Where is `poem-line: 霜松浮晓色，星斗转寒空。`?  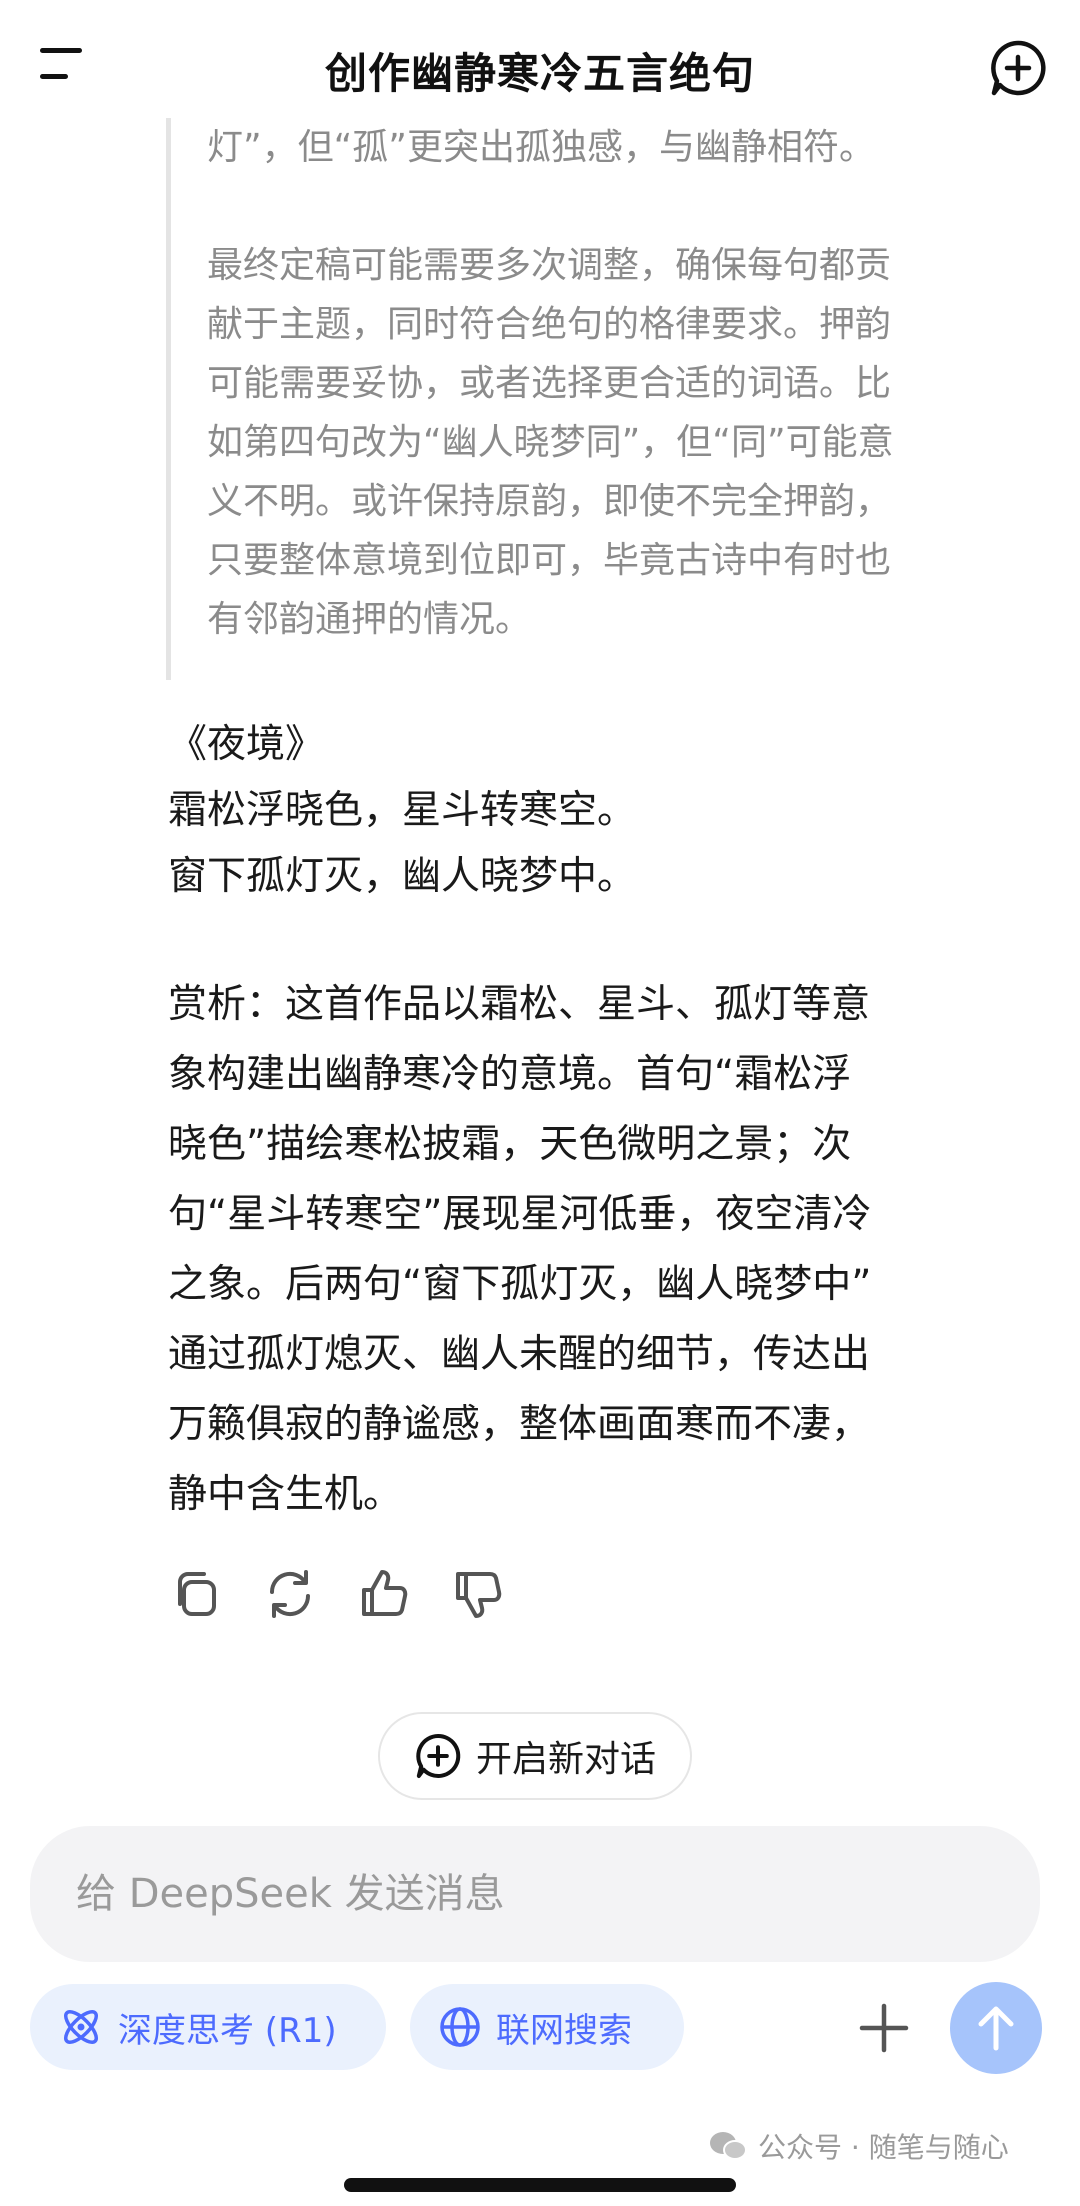
poem-line: 霜松浮晓色，星斗转寒空。 is located at coordinates (402, 810).